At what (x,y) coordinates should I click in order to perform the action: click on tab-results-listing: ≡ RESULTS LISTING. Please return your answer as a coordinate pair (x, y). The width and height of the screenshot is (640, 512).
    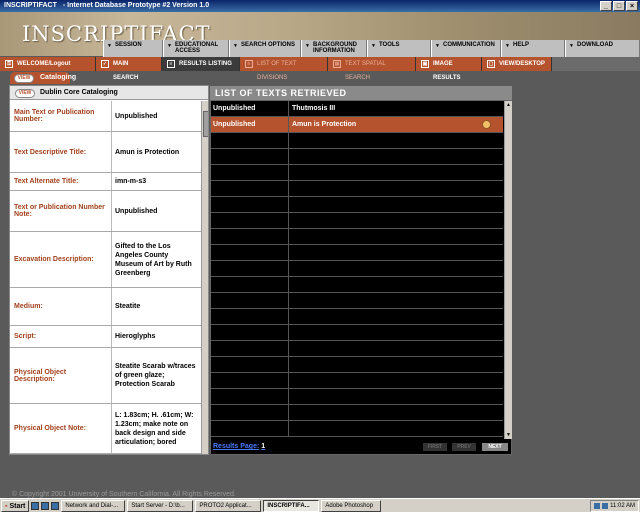
    Looking at the image, I should click on (201, 64).